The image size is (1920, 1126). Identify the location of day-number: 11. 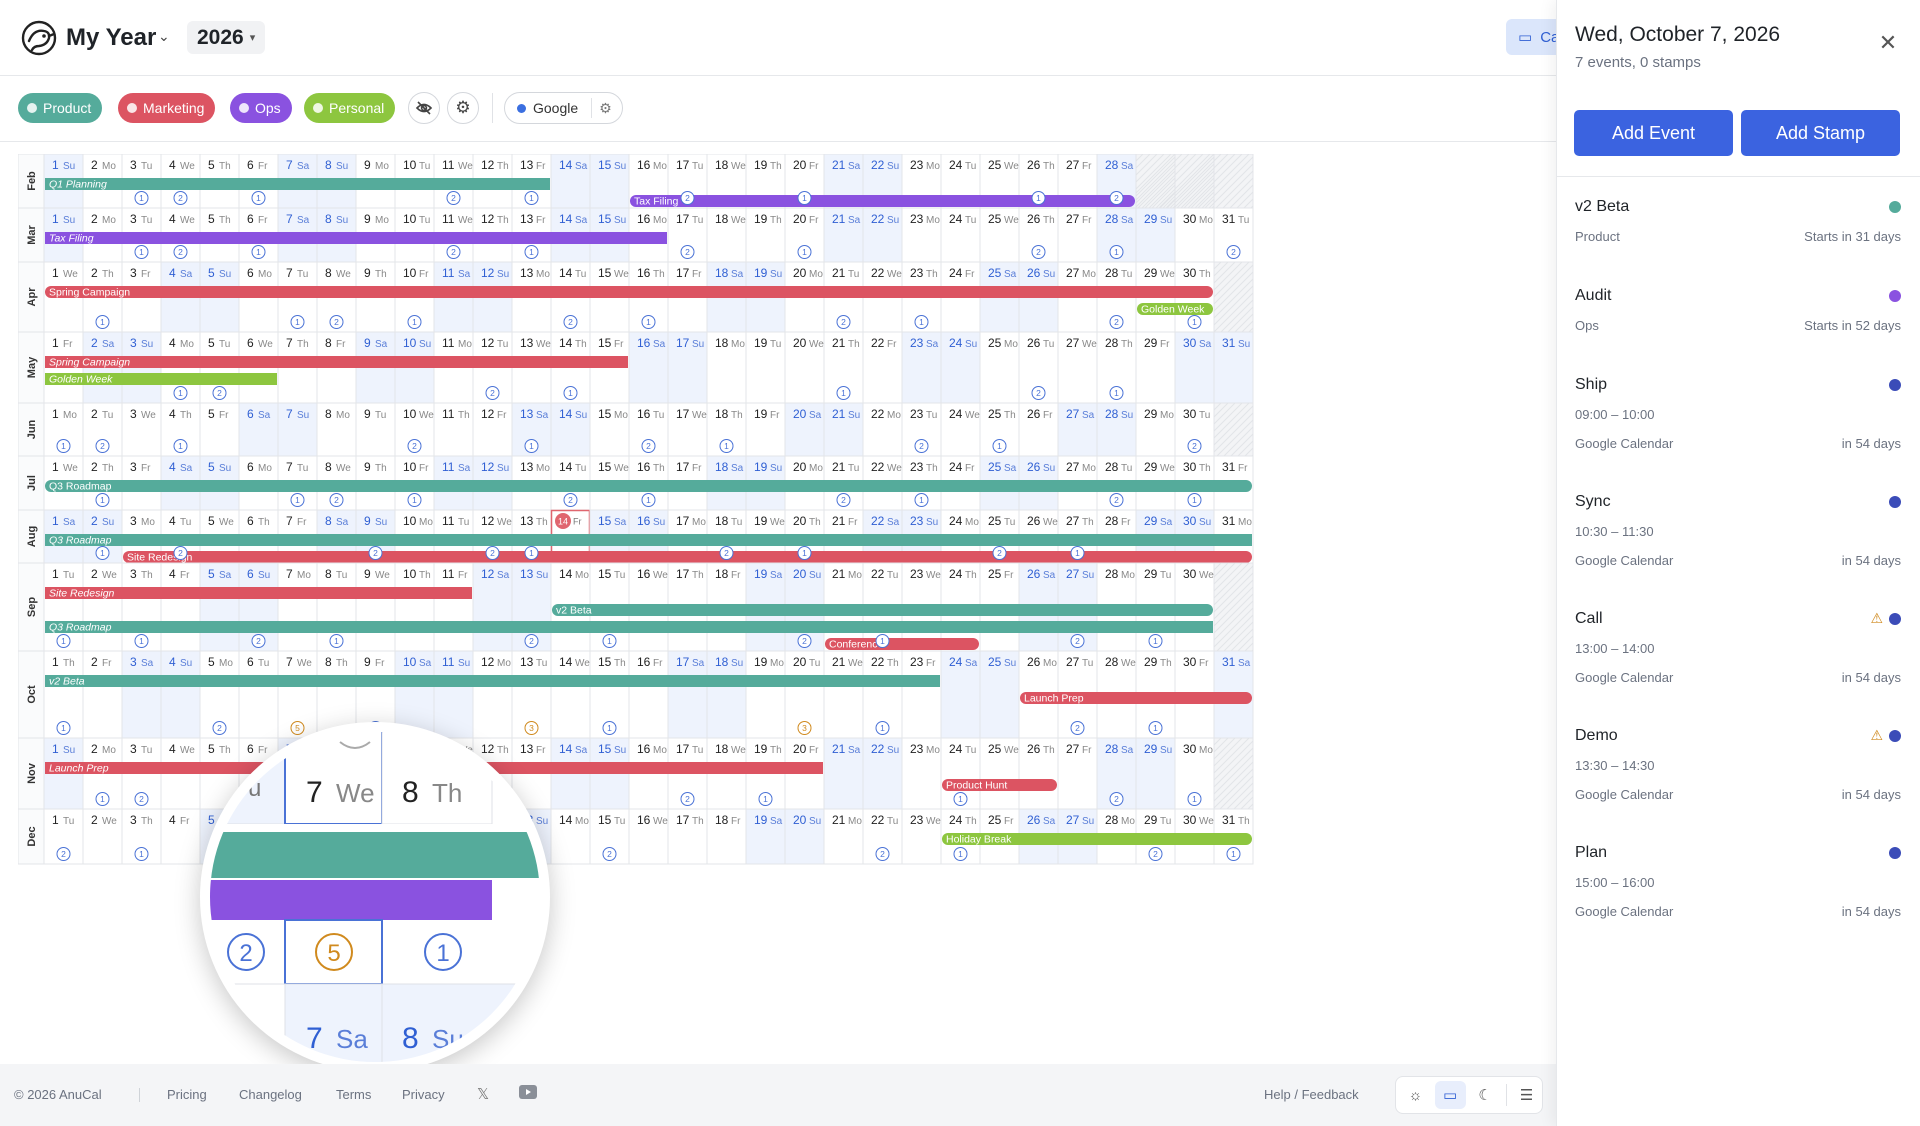
(448, 165).